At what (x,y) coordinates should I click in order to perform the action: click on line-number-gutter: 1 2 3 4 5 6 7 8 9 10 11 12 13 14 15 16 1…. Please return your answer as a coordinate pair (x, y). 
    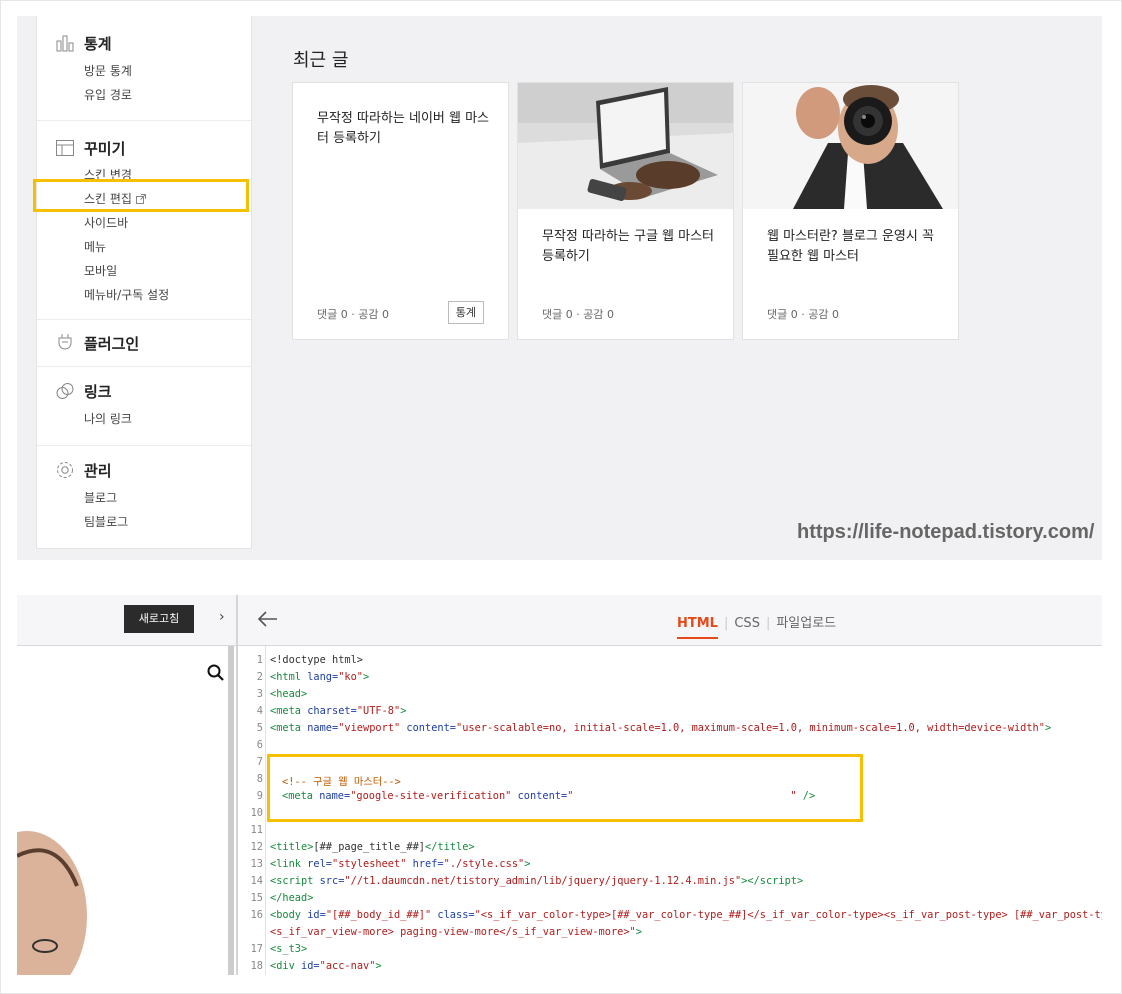
    Looking at the image, I should click on (252, 810).